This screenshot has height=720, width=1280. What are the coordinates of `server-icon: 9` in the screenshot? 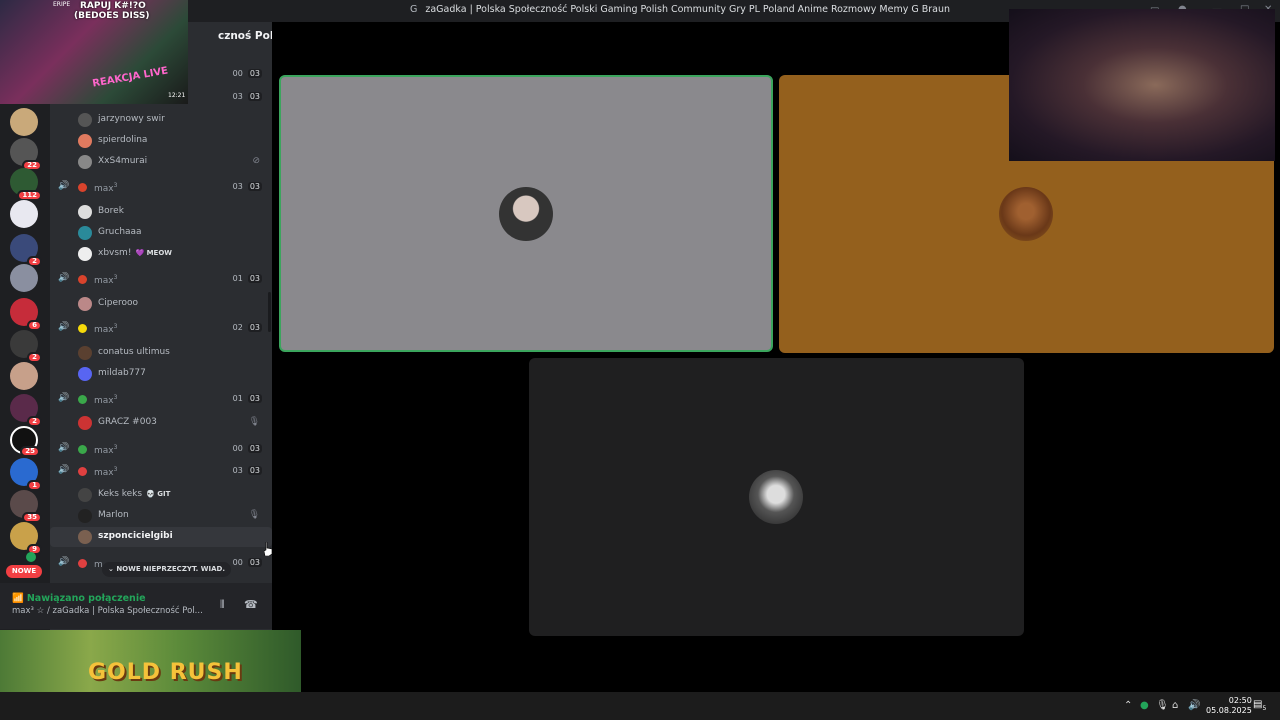 It's located at (26, 538).